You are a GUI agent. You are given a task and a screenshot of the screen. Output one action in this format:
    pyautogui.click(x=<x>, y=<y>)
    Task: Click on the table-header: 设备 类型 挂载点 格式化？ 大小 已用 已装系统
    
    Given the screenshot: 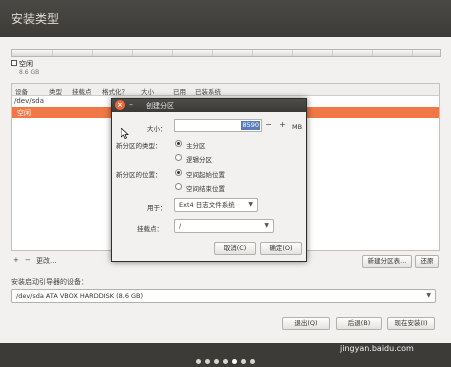 What is the action you would take?
    pyautogui.click(x=225, y=90)
    